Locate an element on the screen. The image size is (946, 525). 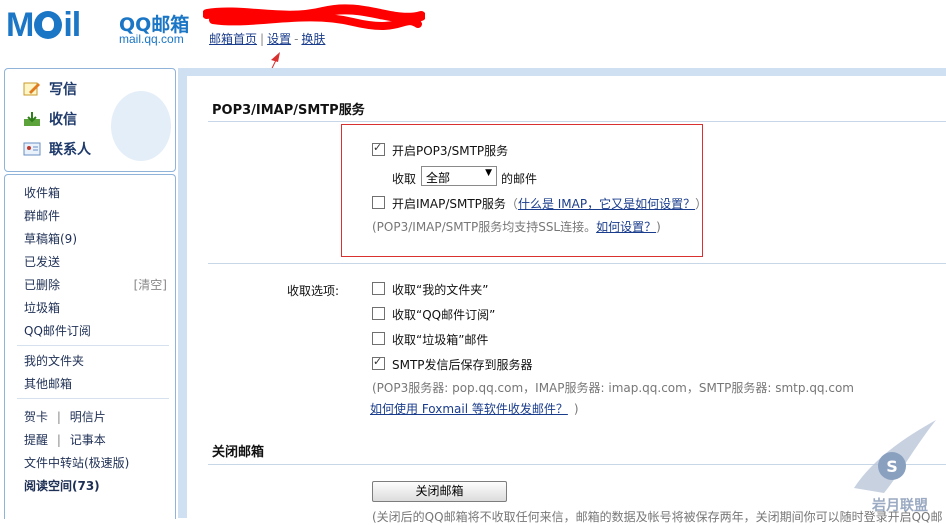
pencil-icon is located at coordinates (31, 89).